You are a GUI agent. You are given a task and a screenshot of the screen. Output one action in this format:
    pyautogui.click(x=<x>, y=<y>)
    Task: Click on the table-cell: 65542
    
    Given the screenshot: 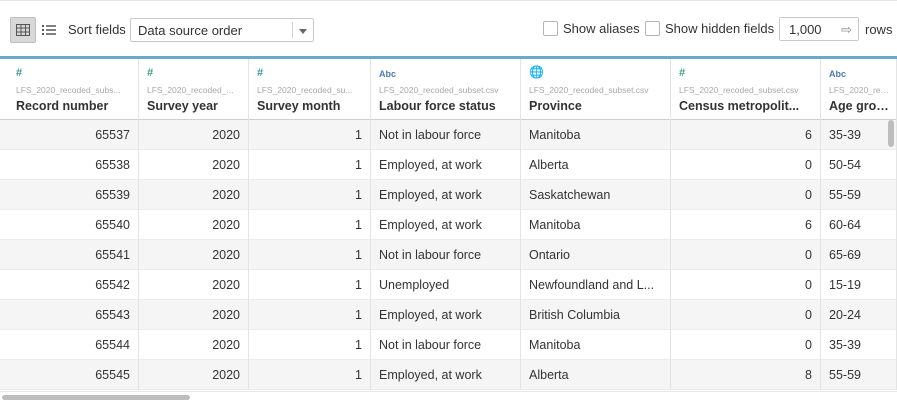 What is the action you would take?
    pyautogui.click(x=73, y=285)
    